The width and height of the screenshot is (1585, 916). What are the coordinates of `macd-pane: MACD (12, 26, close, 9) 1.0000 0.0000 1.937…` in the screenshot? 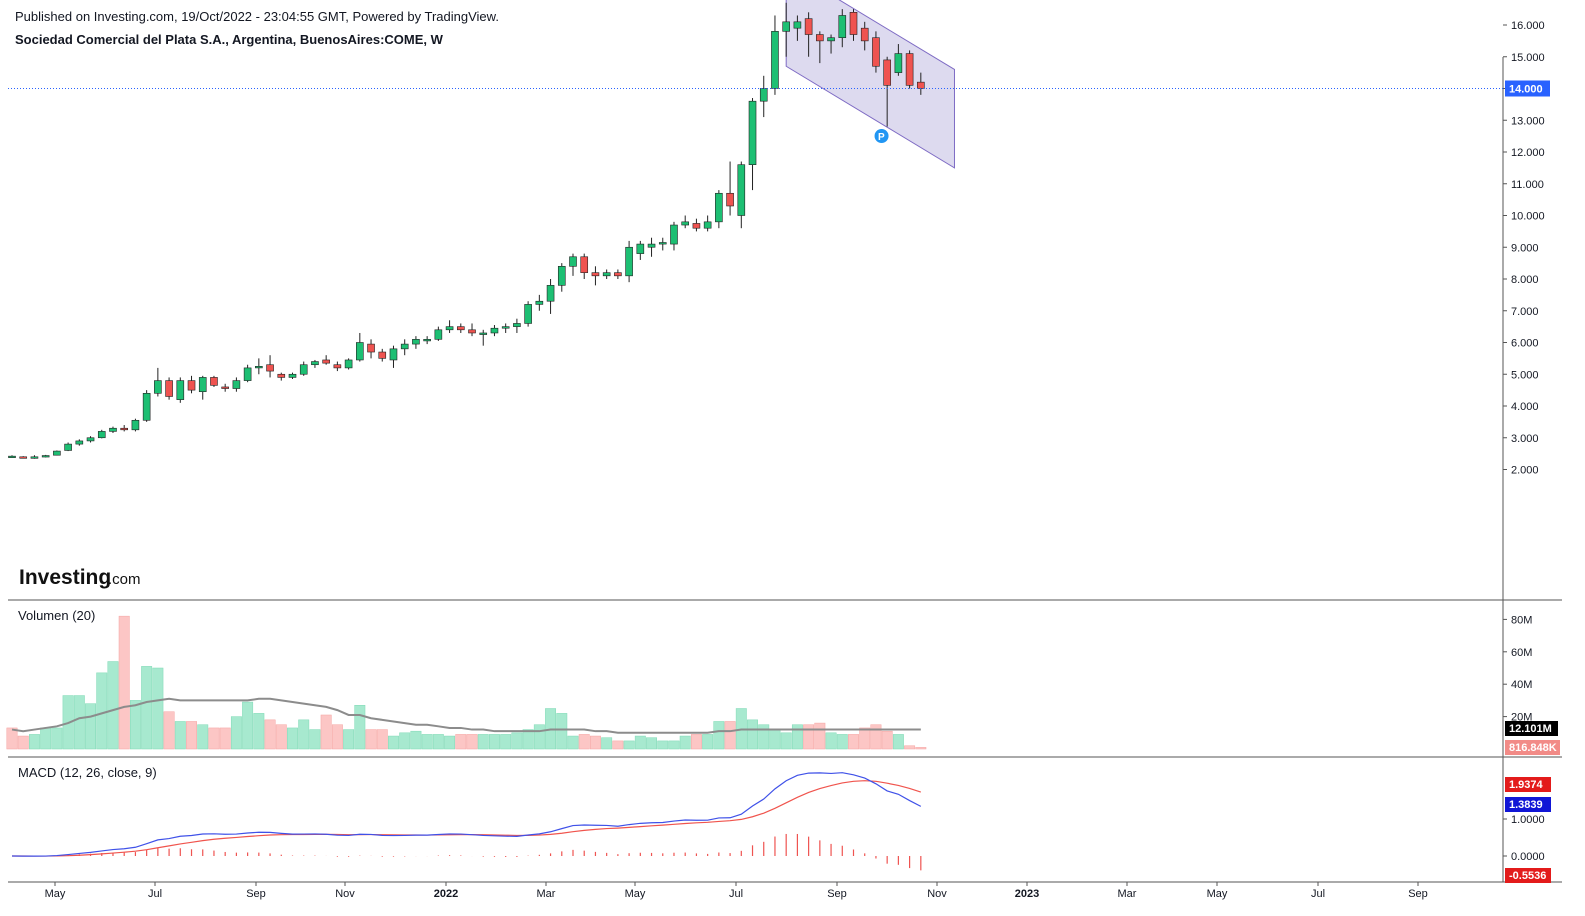 It's located at (781, 824).